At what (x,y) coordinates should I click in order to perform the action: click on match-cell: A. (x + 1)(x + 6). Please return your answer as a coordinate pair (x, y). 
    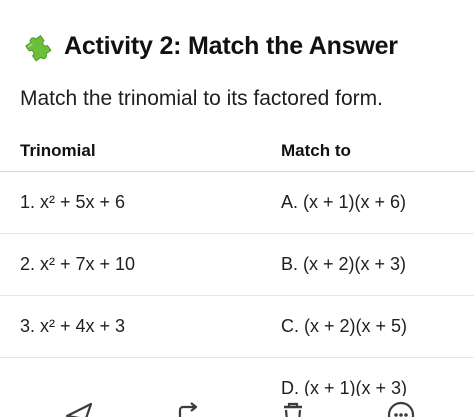
    Looking at the image, I should click on (344, 202).